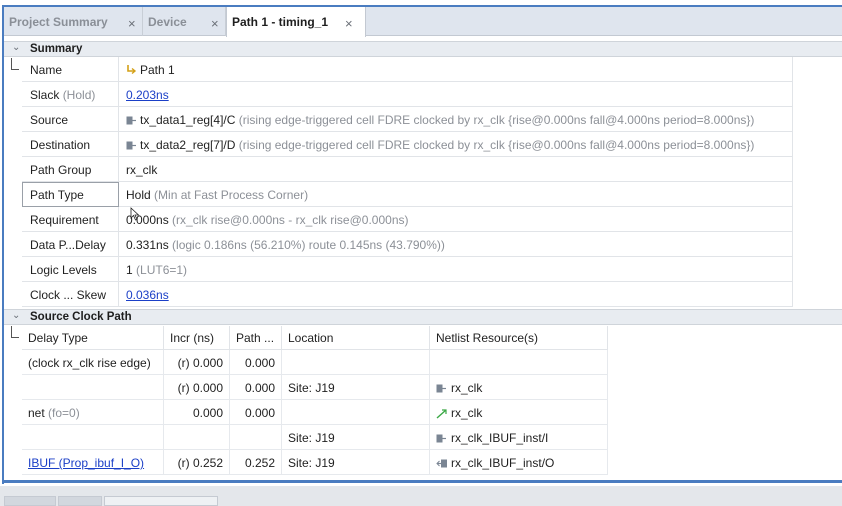  Describe the element at coordinates (441, 388) in the screenshot. I see `port-icon` at that location.